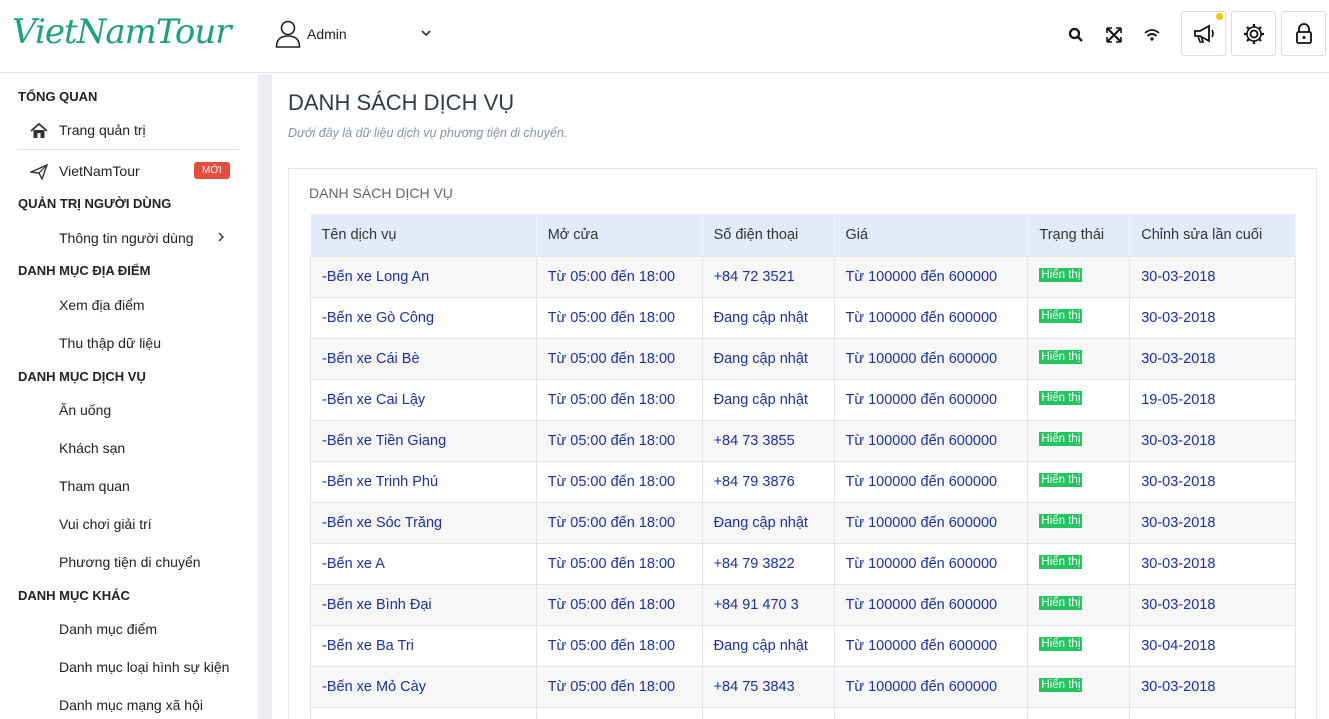  I want to click on service-name-cell, so click(423, 712).